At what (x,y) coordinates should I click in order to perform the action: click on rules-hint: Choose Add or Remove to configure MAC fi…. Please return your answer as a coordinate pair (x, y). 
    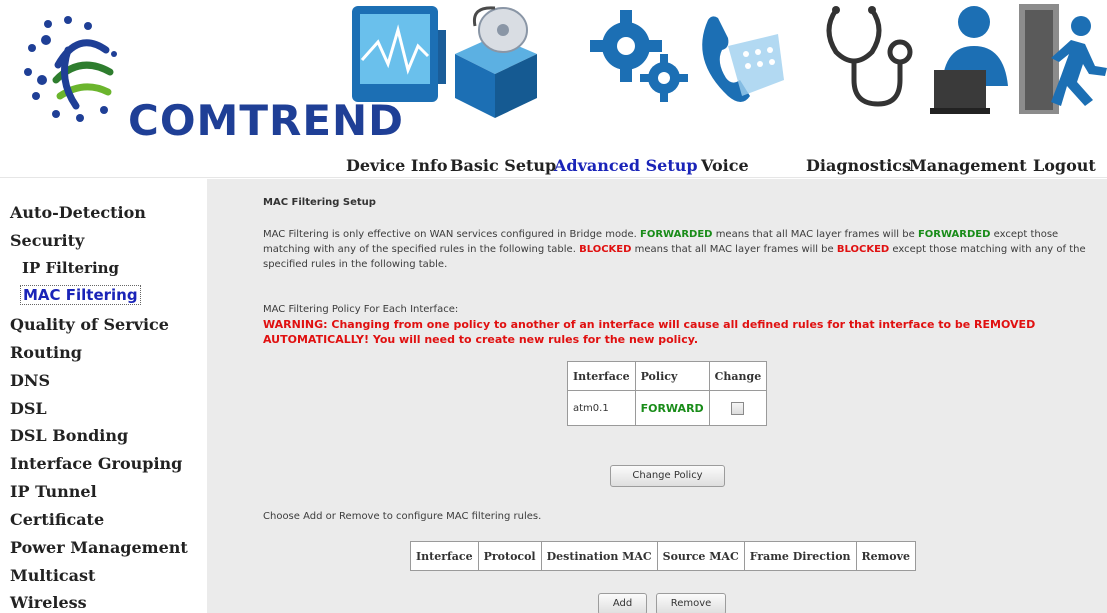
    Looking at the image, I should click on (402, 516).